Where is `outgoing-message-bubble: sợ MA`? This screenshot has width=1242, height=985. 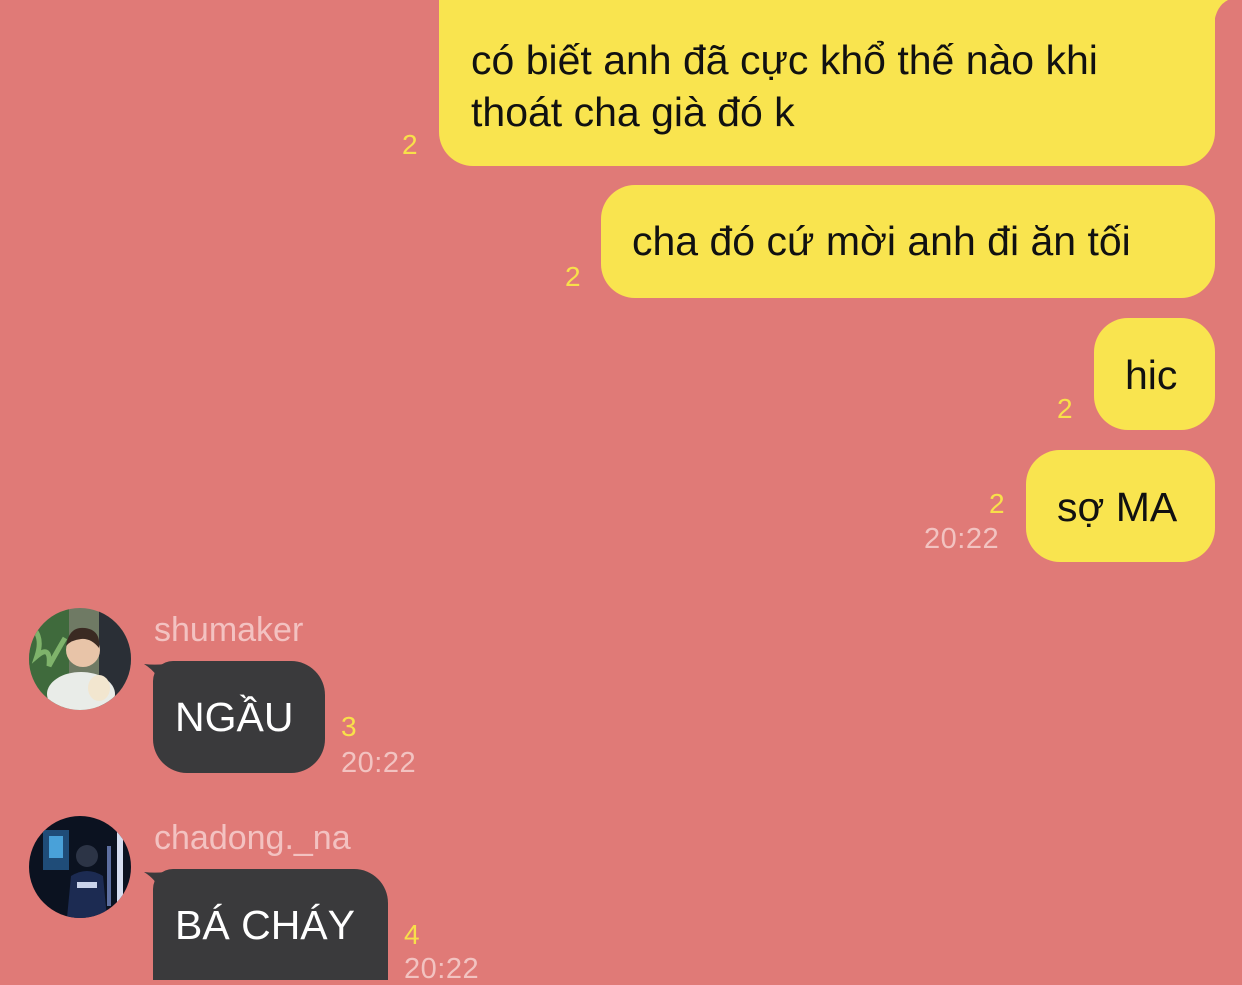 outgoing-message-bubble: sợ MA is located at coordinates (1120, 506).